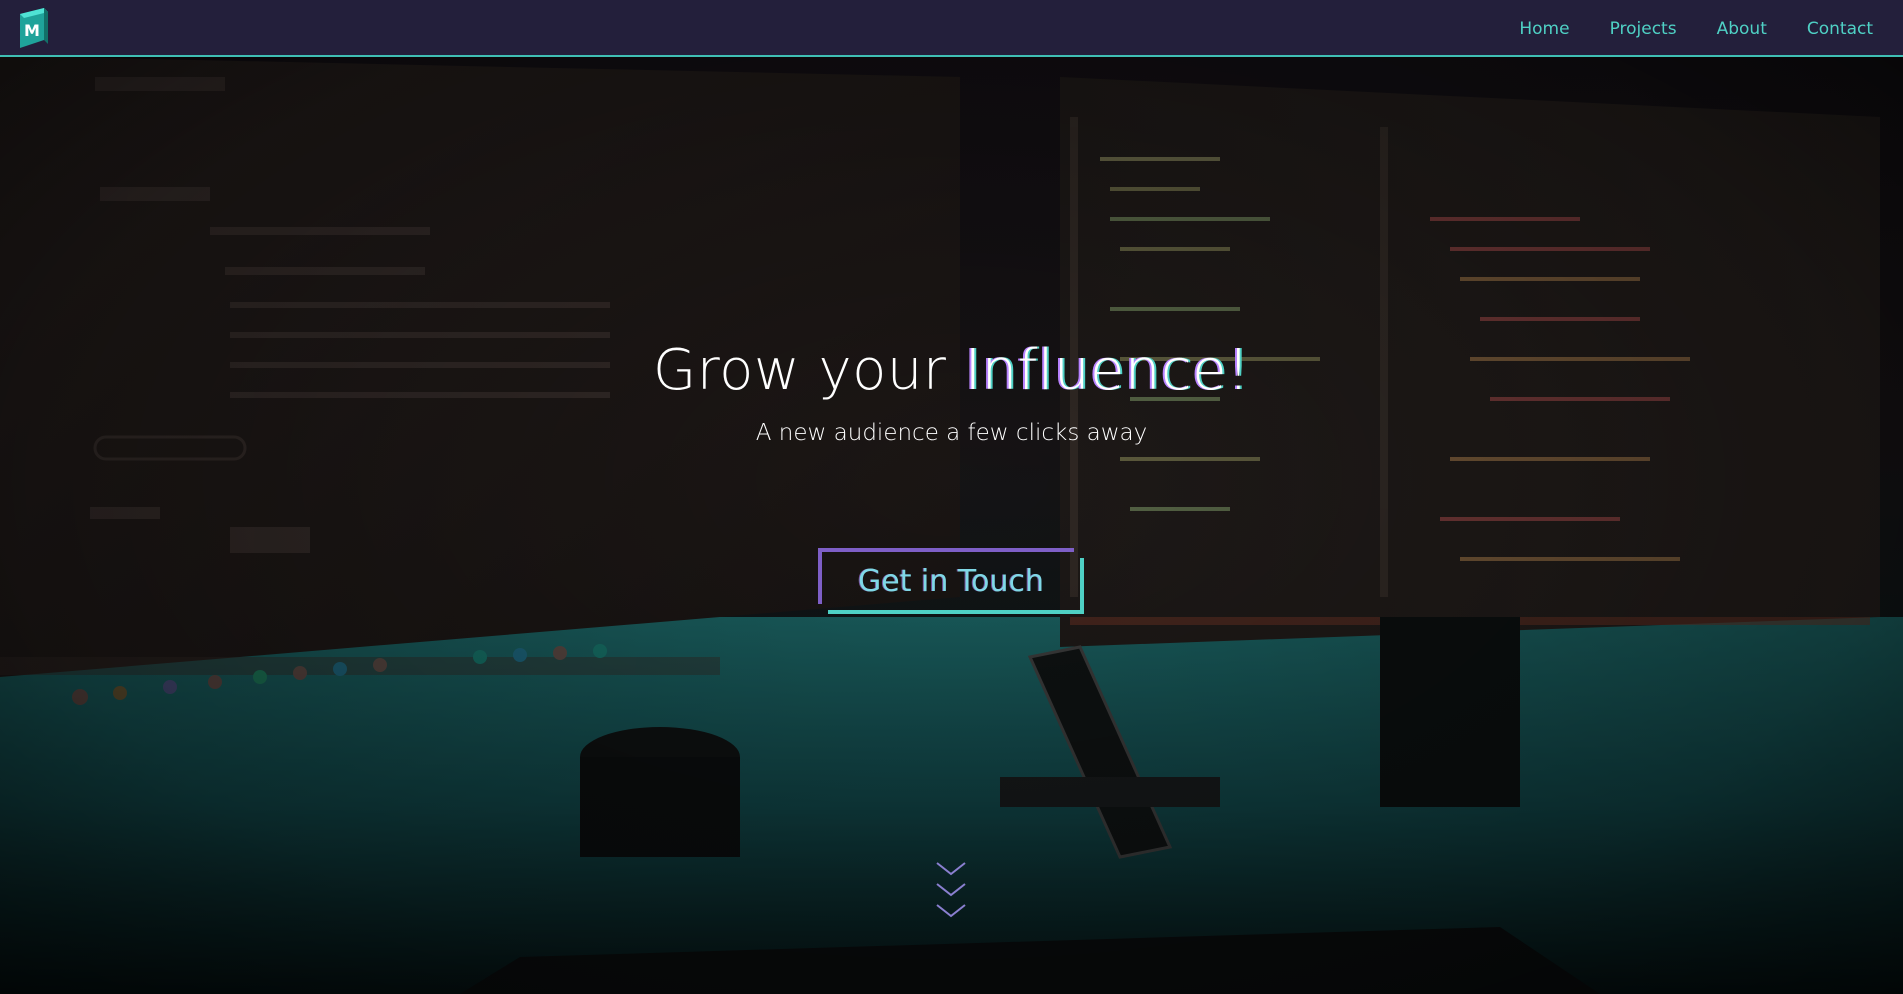 This screenshot has height=994, width=1903. I want to click on nav-link-contact: Contact, so click(1840, 29).